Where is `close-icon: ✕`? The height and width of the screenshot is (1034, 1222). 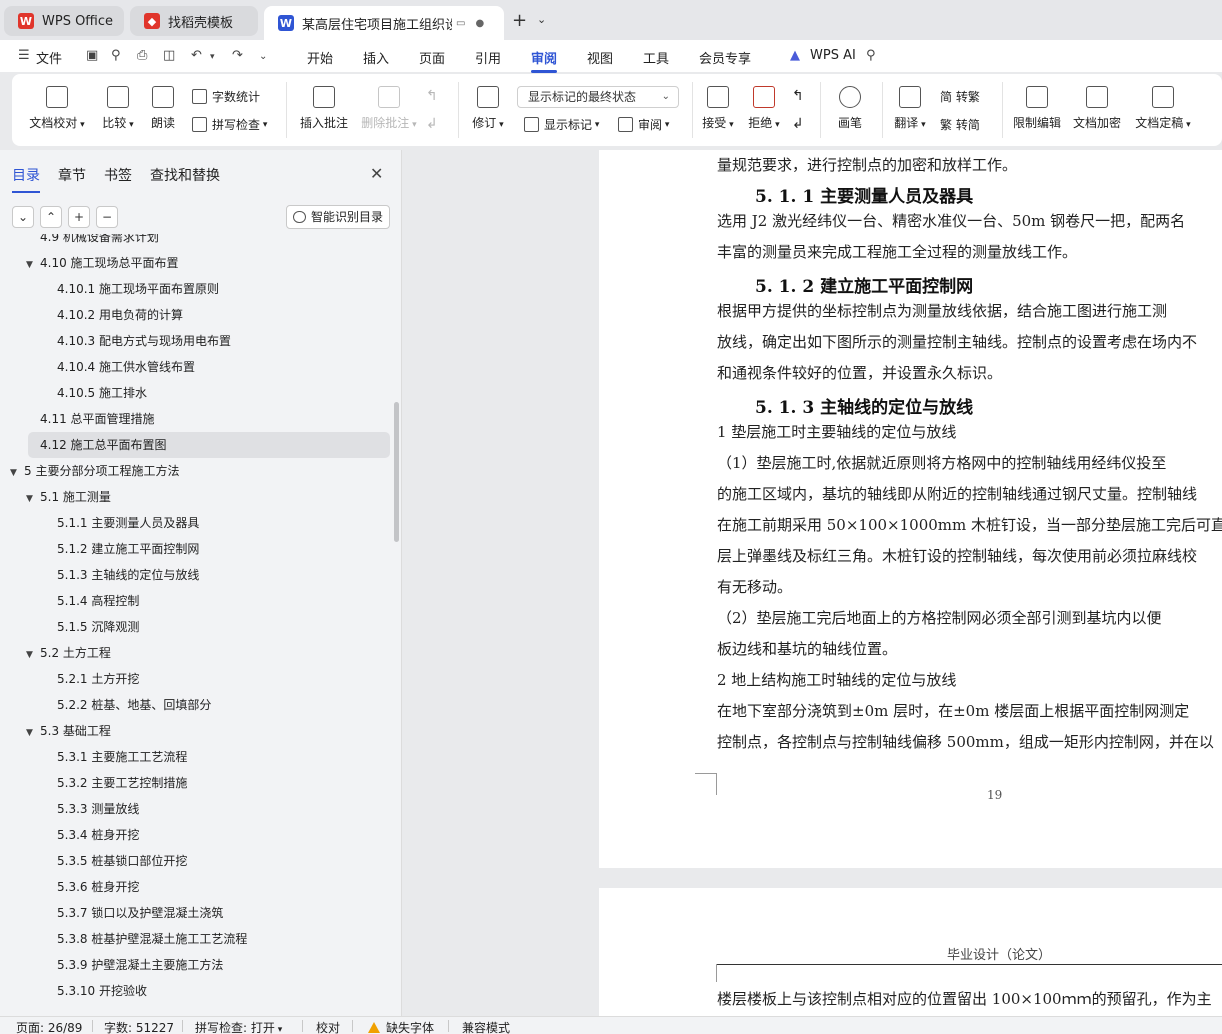 close-icon: ✕ is located at coordinates (376, 173).